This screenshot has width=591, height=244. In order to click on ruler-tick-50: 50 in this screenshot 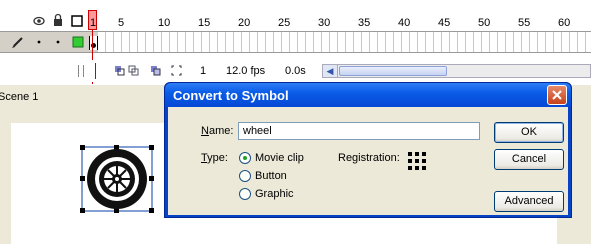, I will do `click(484, 23)`.